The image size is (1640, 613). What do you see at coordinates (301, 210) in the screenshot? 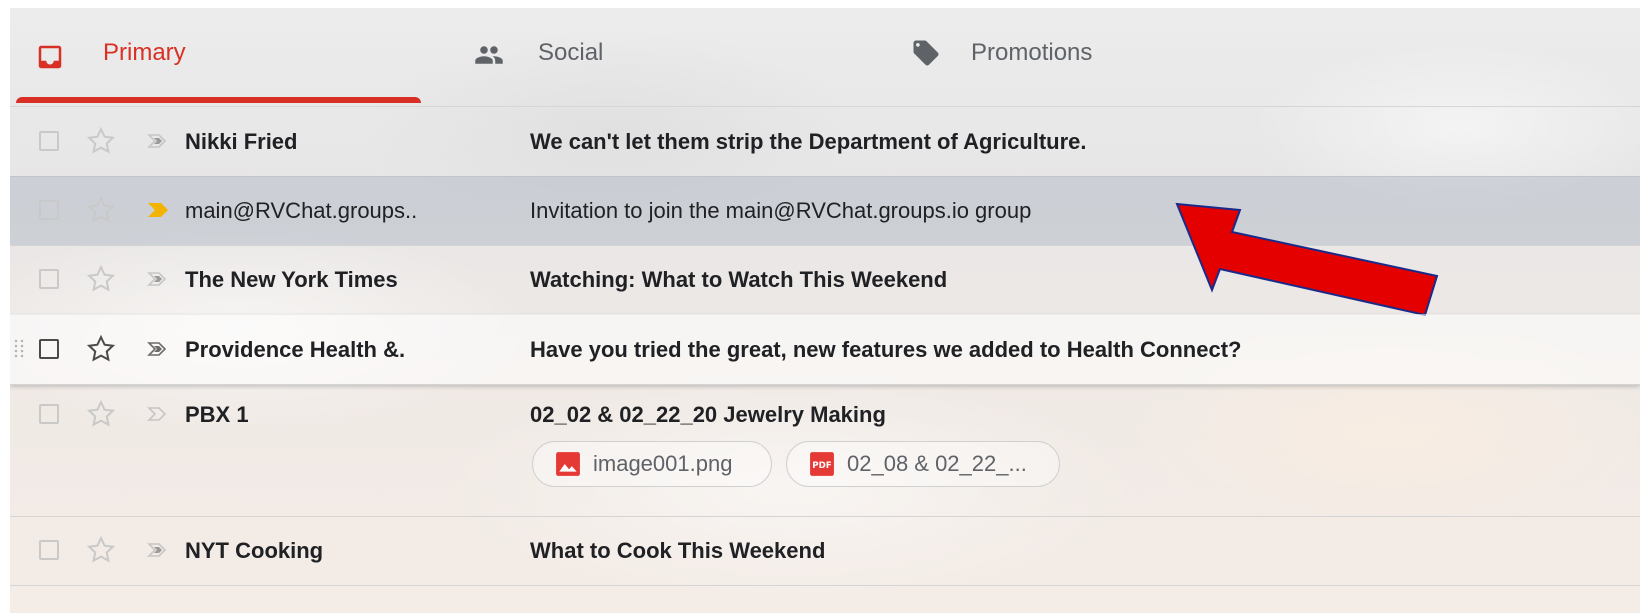
I see `sender-name: main@RVChat.groups..` at bounding box center [301, 210].